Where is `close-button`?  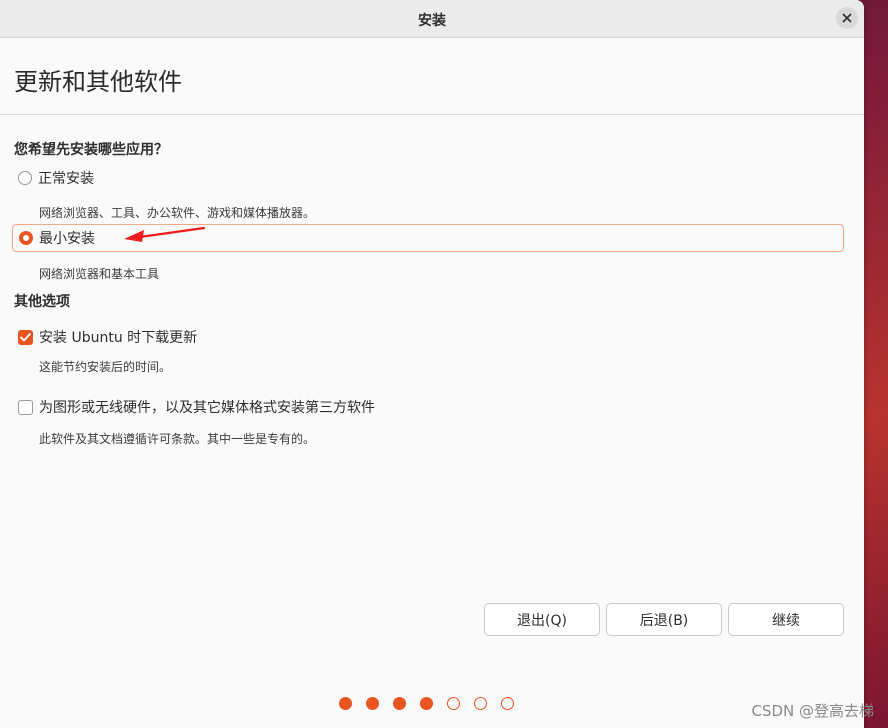
close-button is located at coordinates (847, 18).